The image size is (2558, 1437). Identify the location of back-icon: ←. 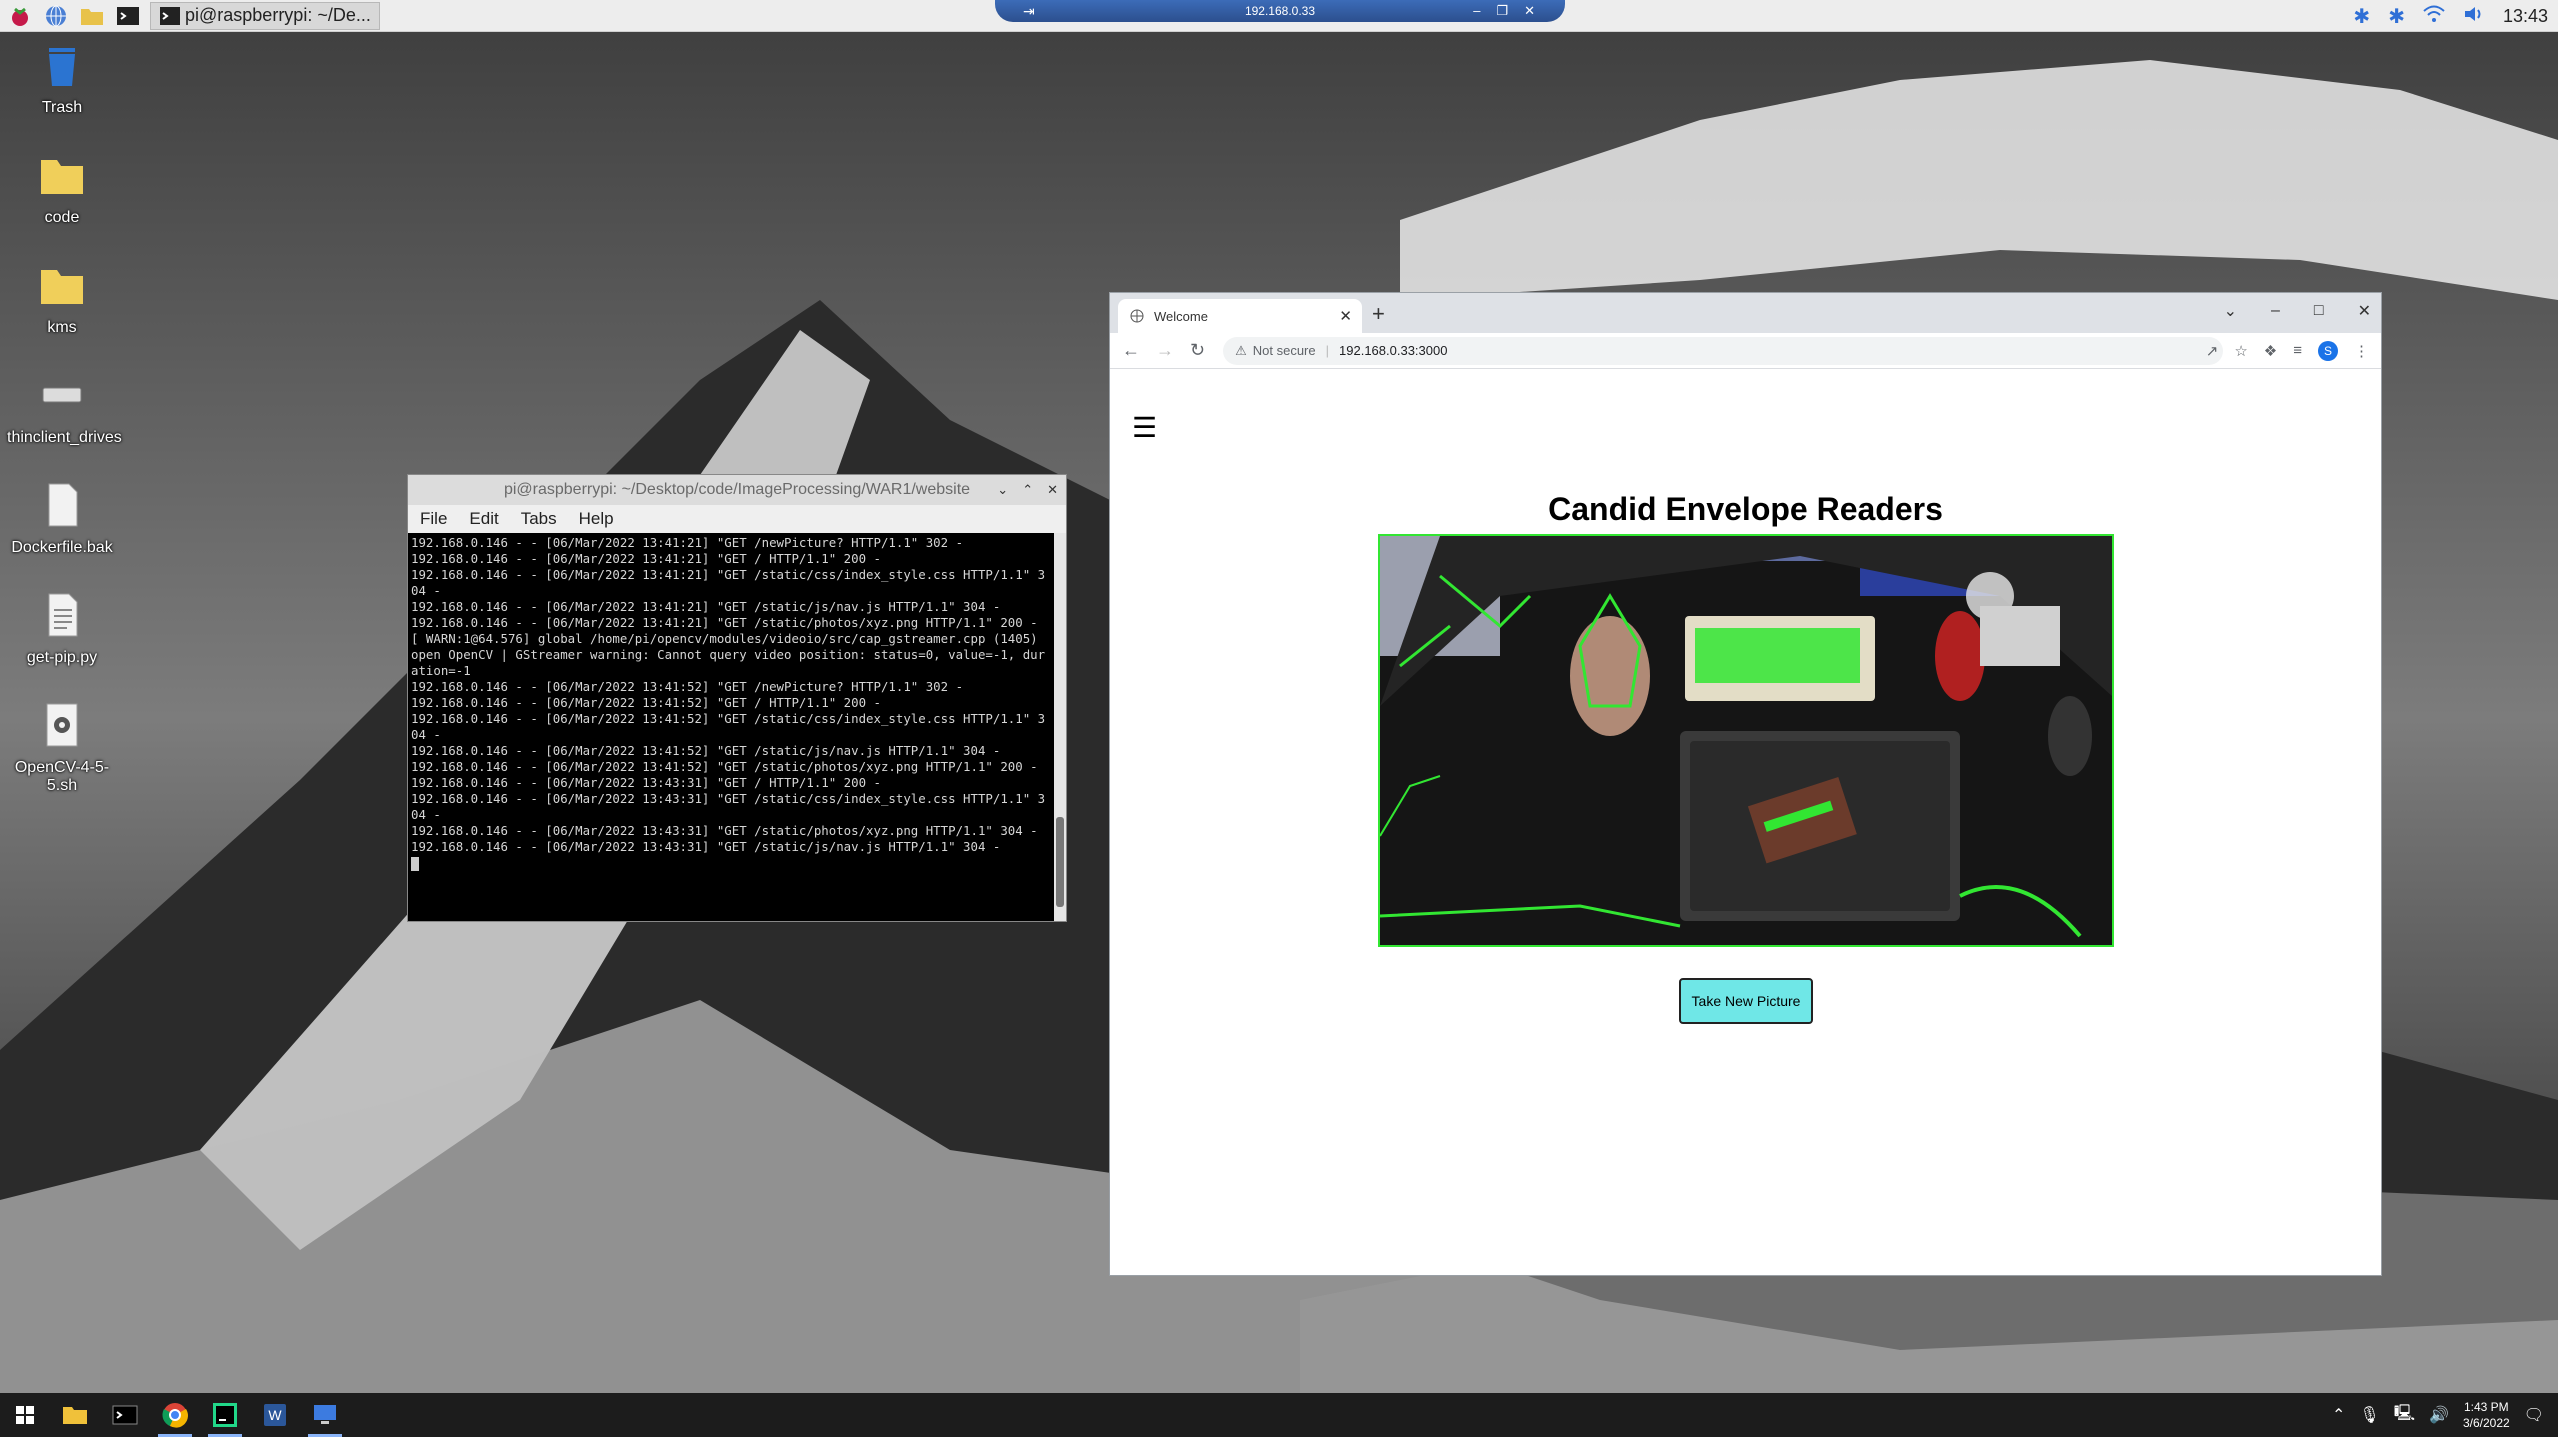
(1131, 350).